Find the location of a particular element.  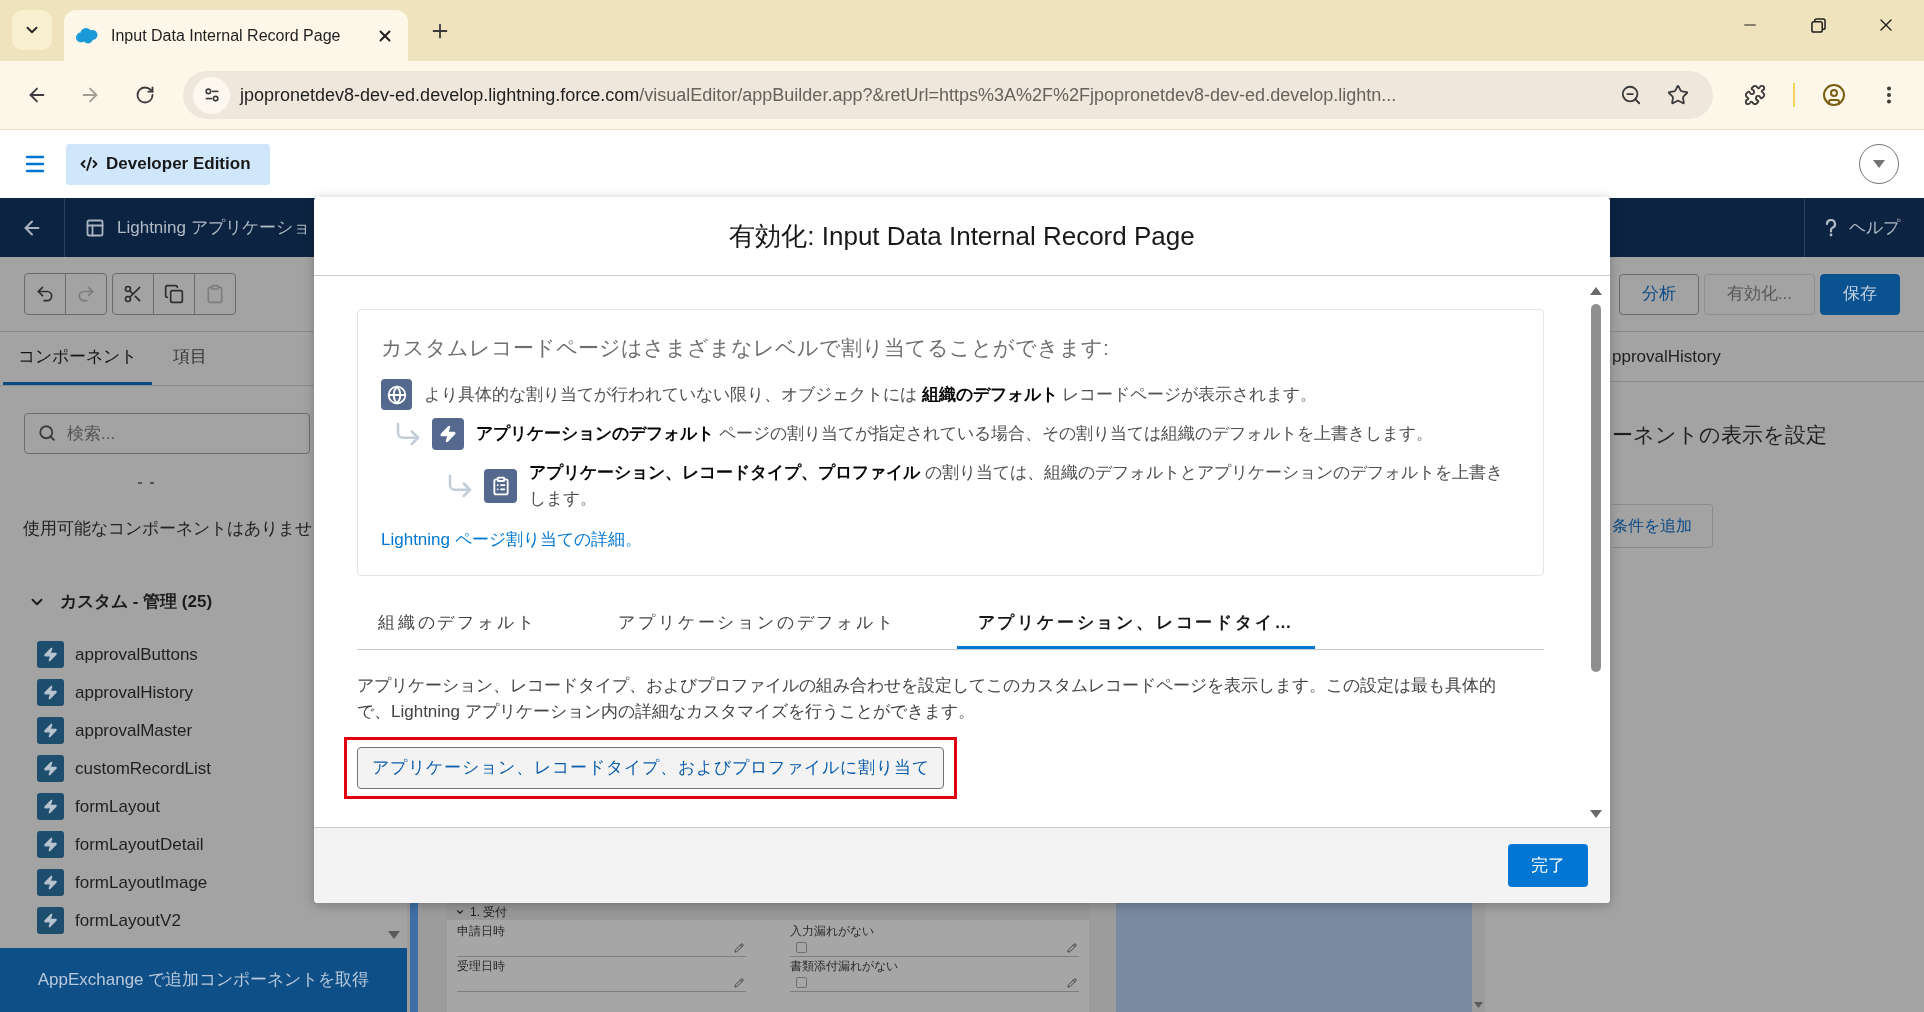

assign-button: アプリケーション、レコードタイプ、およびプロファイルに割り当て is located at coordinates (650, 768).